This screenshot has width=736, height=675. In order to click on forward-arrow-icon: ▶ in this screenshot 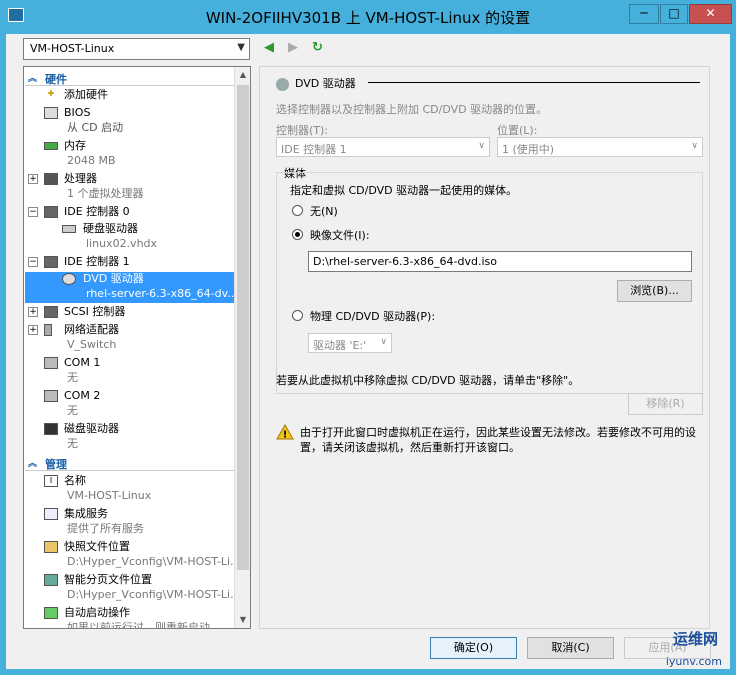, I will do `click(293, 47)`.